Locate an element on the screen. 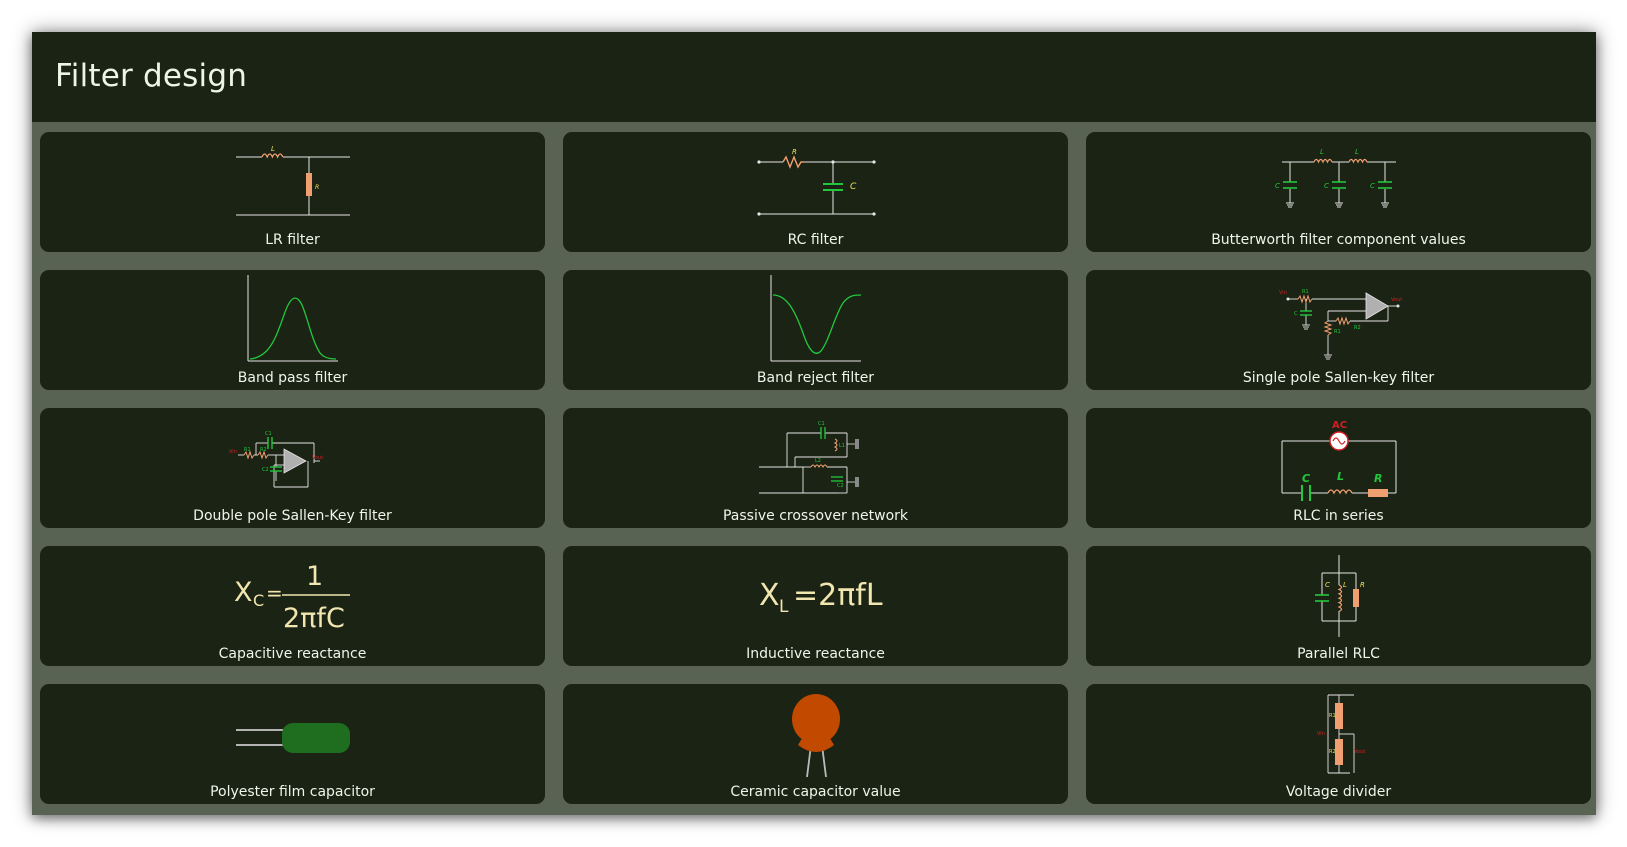 This screenshot has width=1627, height=847. svg-text: =2πfL is located at coordinates (838, 595).